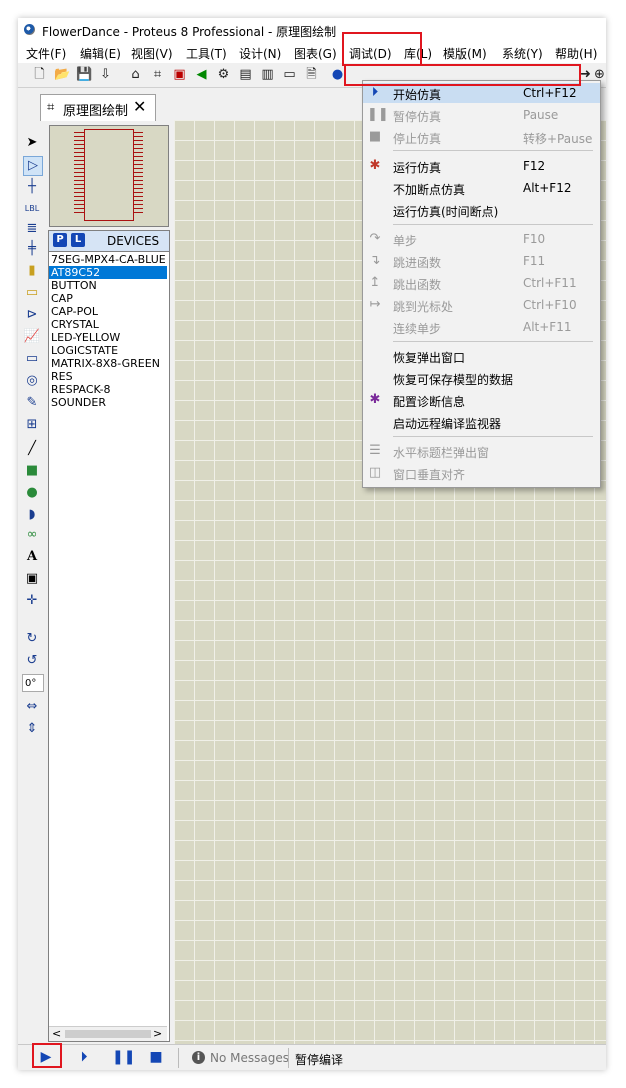 The height and width of the screenshot is (1088, 626). Describe the element at coordinates (156, 1057) in the screenshot. I see `stop-simulation-button: ■` at that location.